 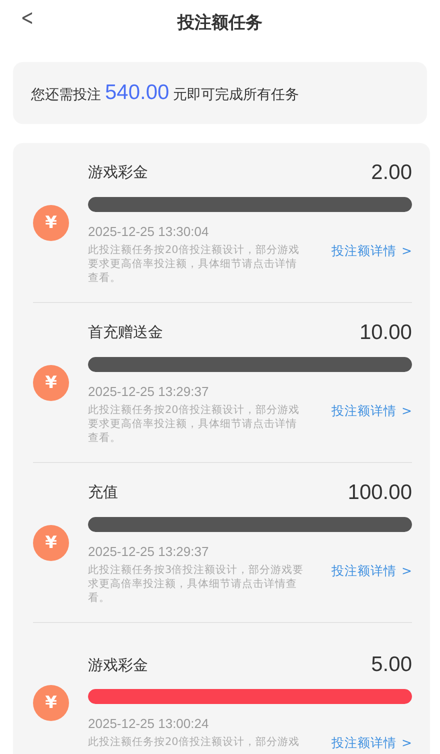 I want to click on task-description: 此投注额任务按20倍投注额设计，部分游戏, so click(x=194, y=742).